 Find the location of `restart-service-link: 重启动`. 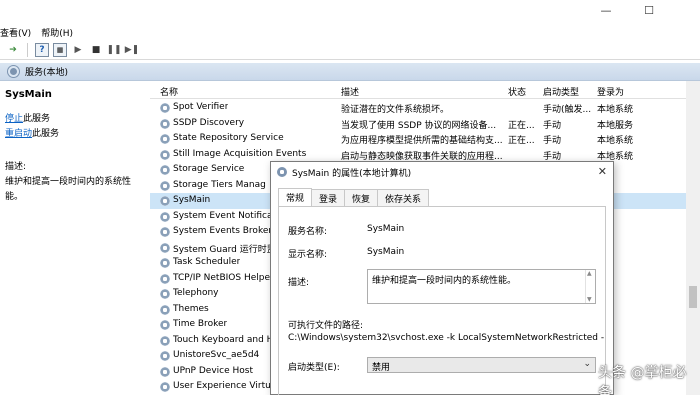

restart-service-link: 重启动 is located at coordinates (18, 134).